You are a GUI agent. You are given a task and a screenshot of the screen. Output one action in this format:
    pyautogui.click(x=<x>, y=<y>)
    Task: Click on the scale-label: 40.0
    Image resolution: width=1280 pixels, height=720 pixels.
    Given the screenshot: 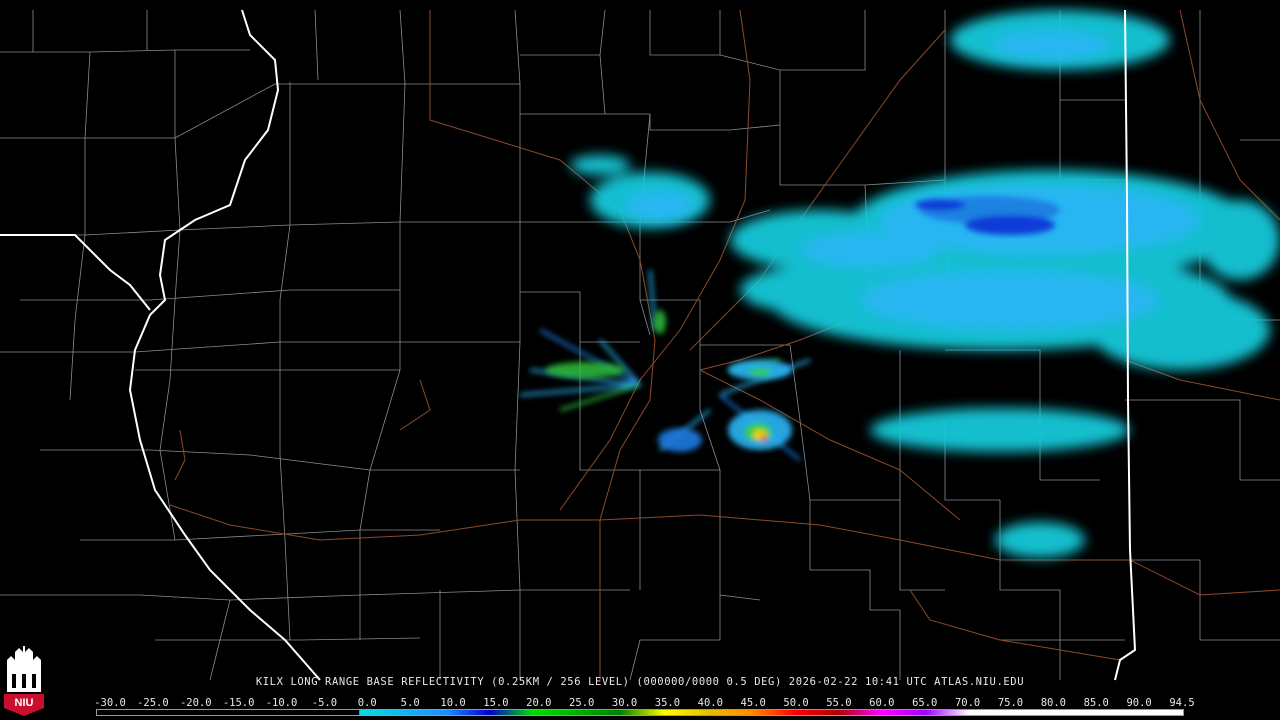 What is the action you would take?
    pyautogui.click(x=710, y=703)
    